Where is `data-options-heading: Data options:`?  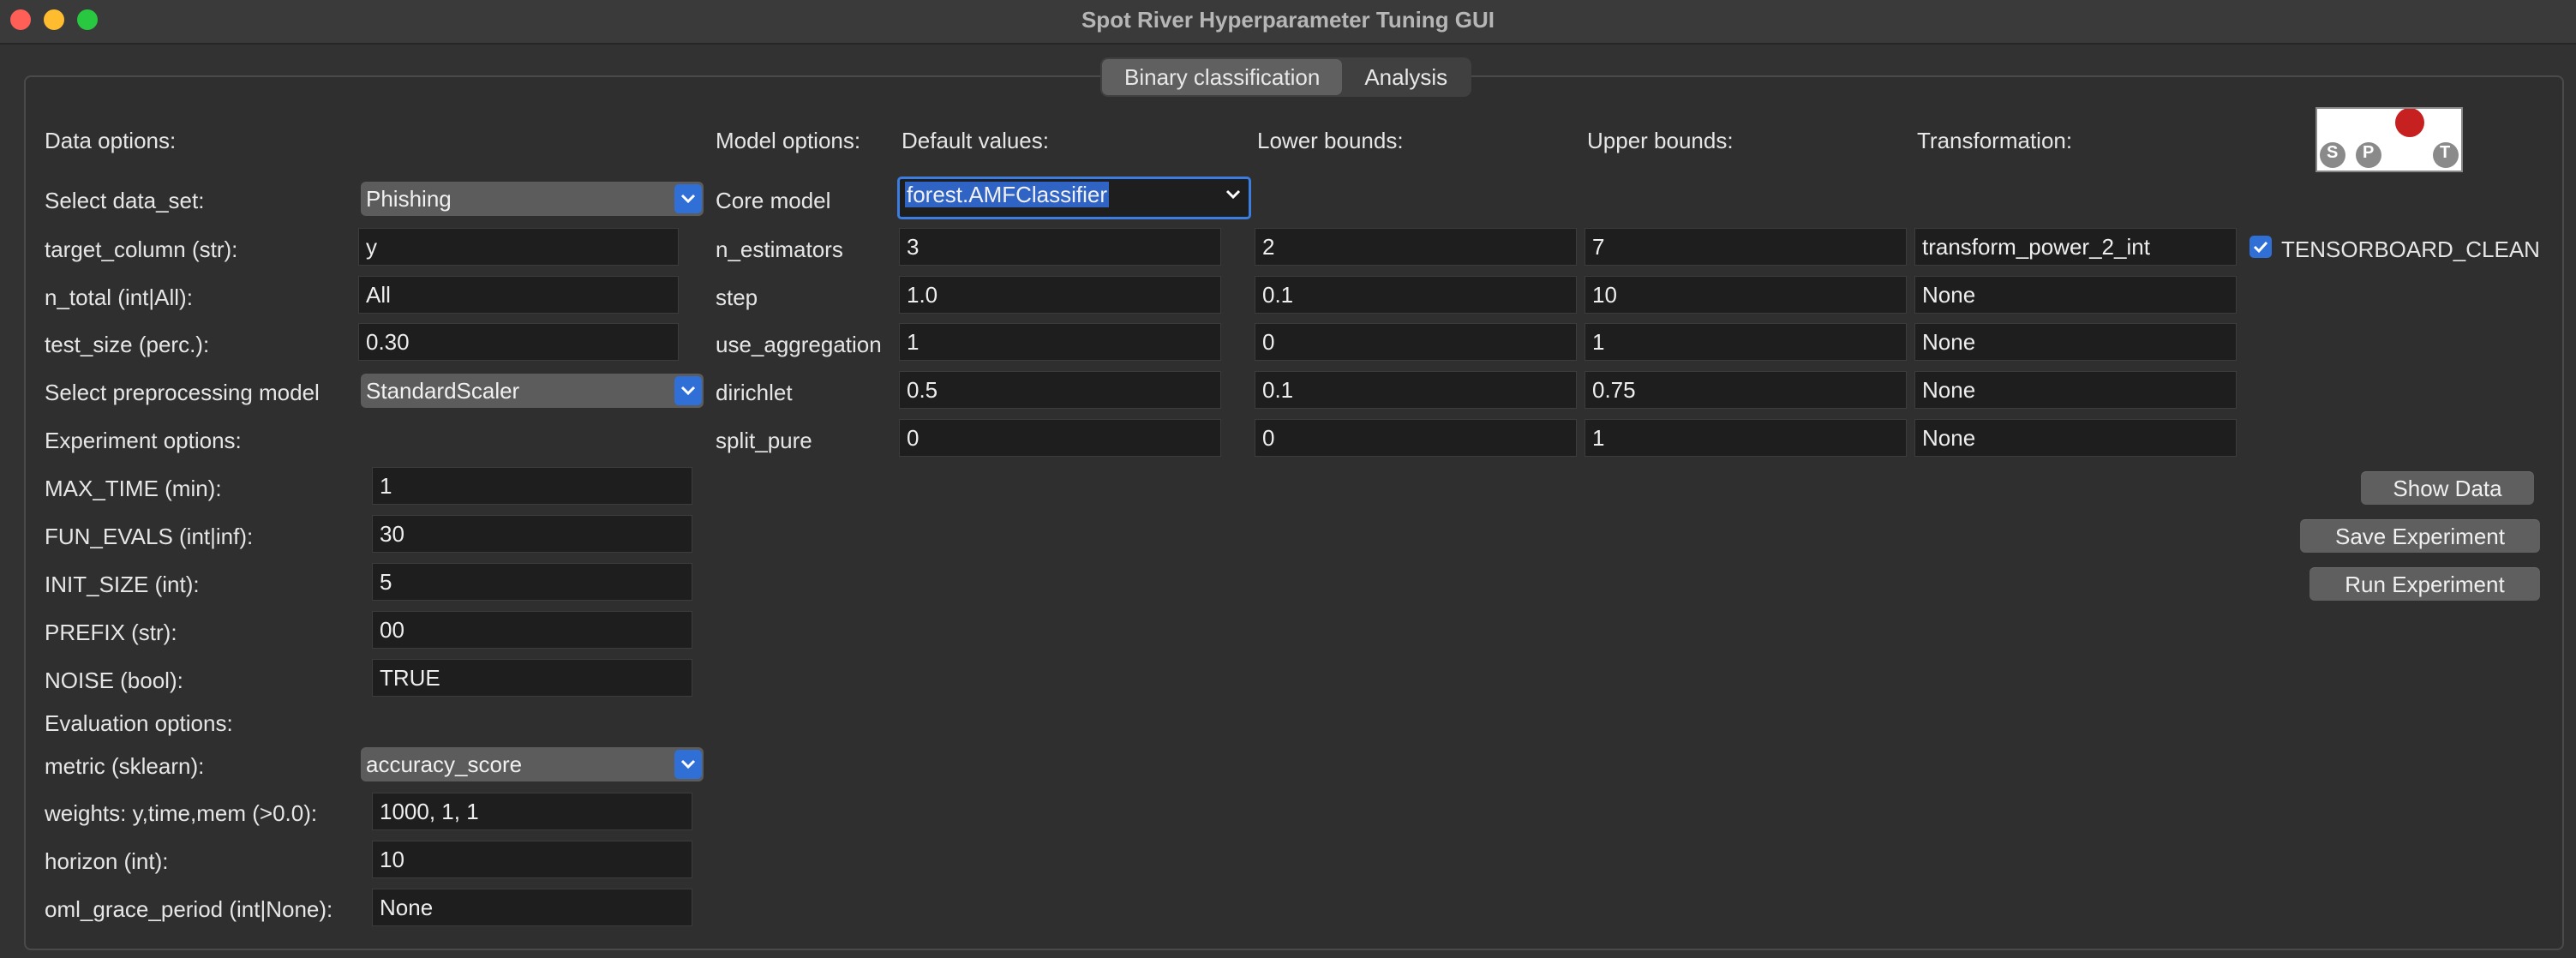
data-options-heading: Data options: is located at coordinates (111, 140).